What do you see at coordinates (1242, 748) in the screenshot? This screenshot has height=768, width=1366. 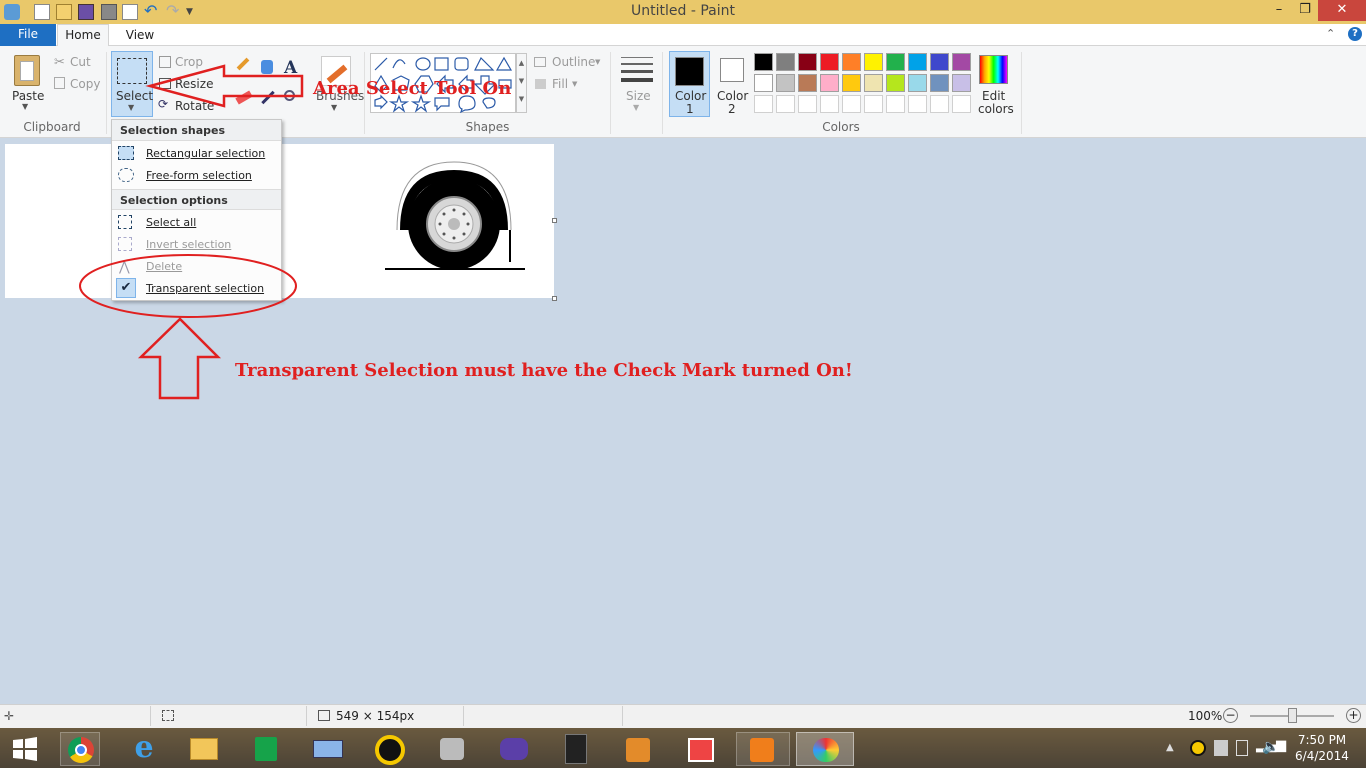 I see `tray-flag-icon` at bounding box center [1242, 748].